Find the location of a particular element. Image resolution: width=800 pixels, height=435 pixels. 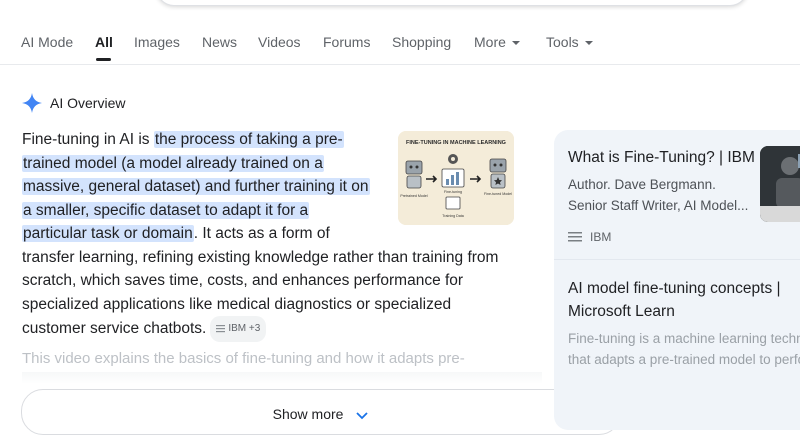

source-card-site-name: IBM is located at coordinates (601, 237).